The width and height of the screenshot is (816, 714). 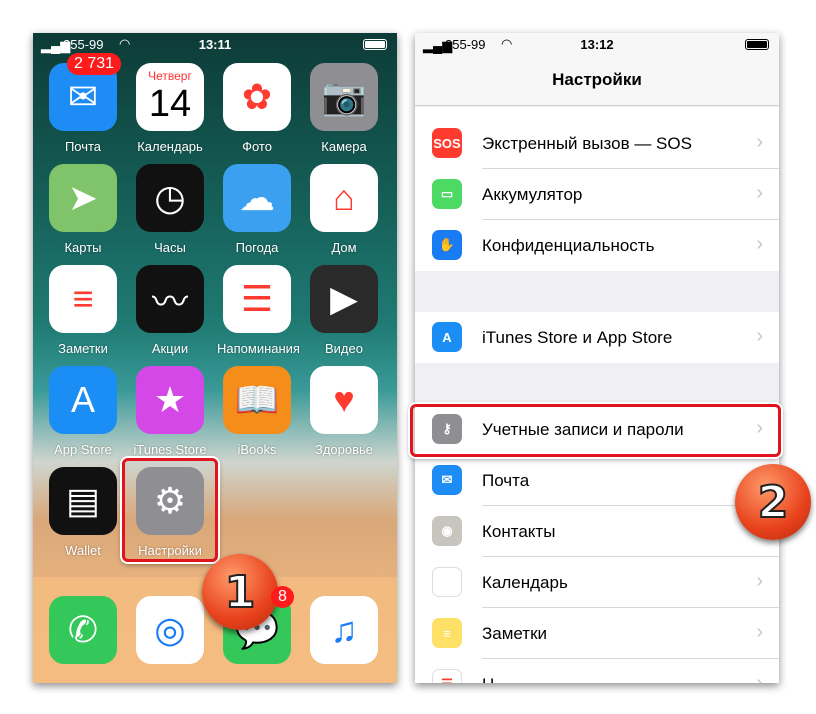 What do you see at coordinates (170, 299) in the screenshot?
I see `stocks-icon: 〰` at bounding box center [170, 299].